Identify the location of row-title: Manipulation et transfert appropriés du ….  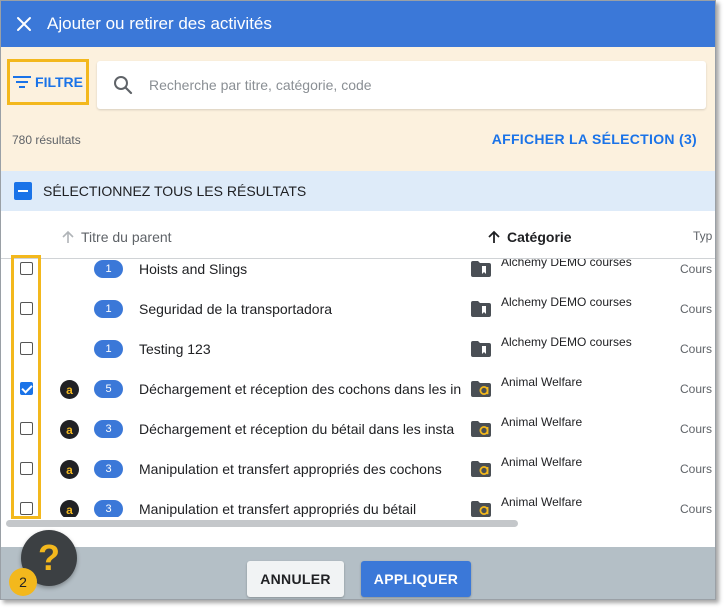
(278, 509).